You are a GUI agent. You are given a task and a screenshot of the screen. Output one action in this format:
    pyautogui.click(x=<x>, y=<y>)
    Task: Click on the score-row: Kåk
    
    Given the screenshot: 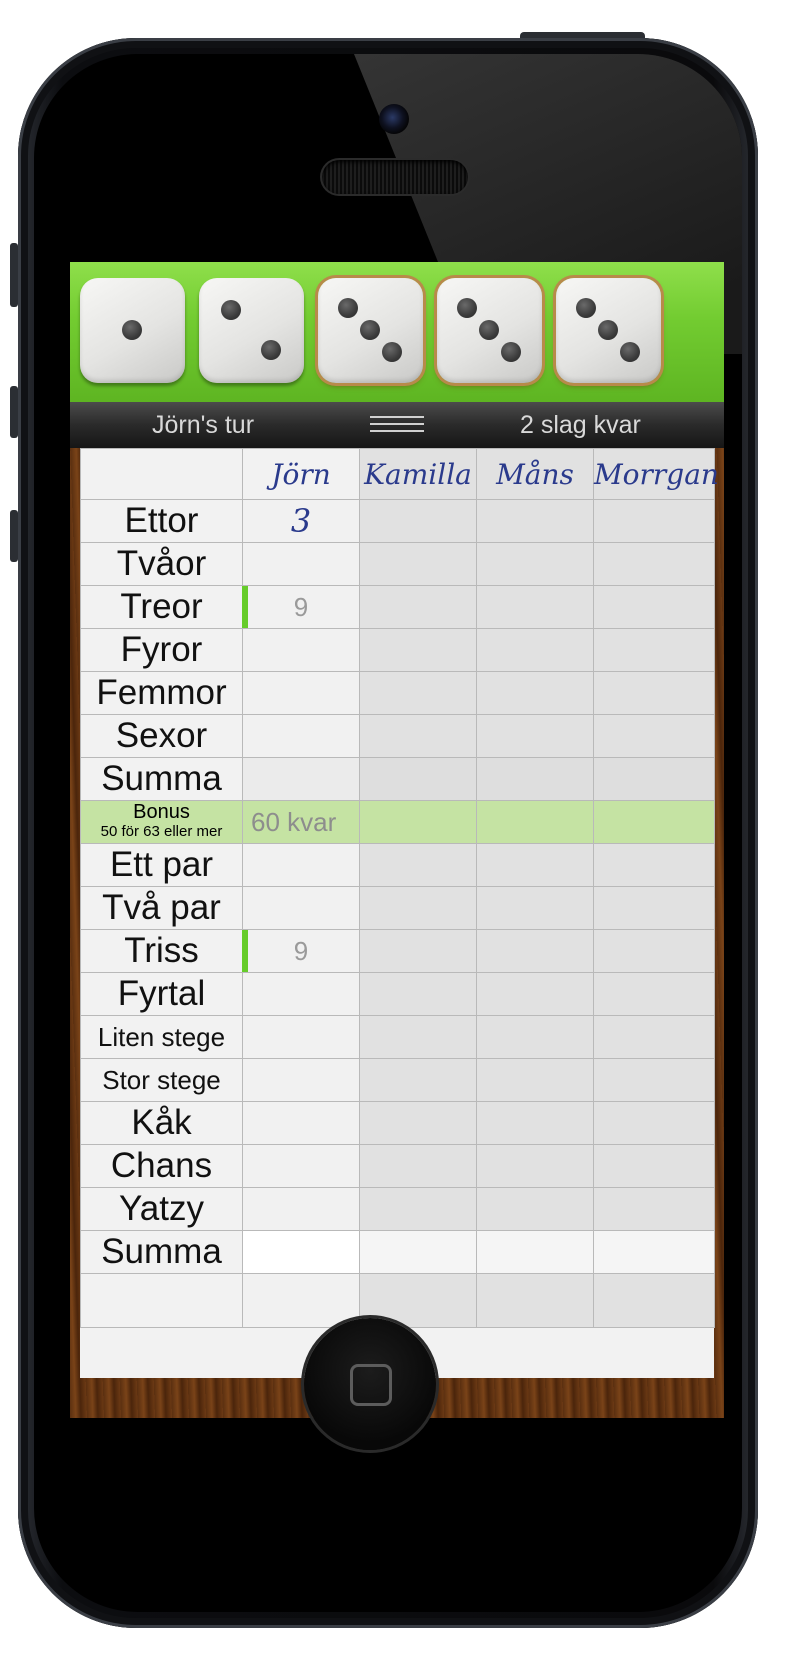 What is the action you would take?
    pyautogui.click(x=397, y=1123)
    